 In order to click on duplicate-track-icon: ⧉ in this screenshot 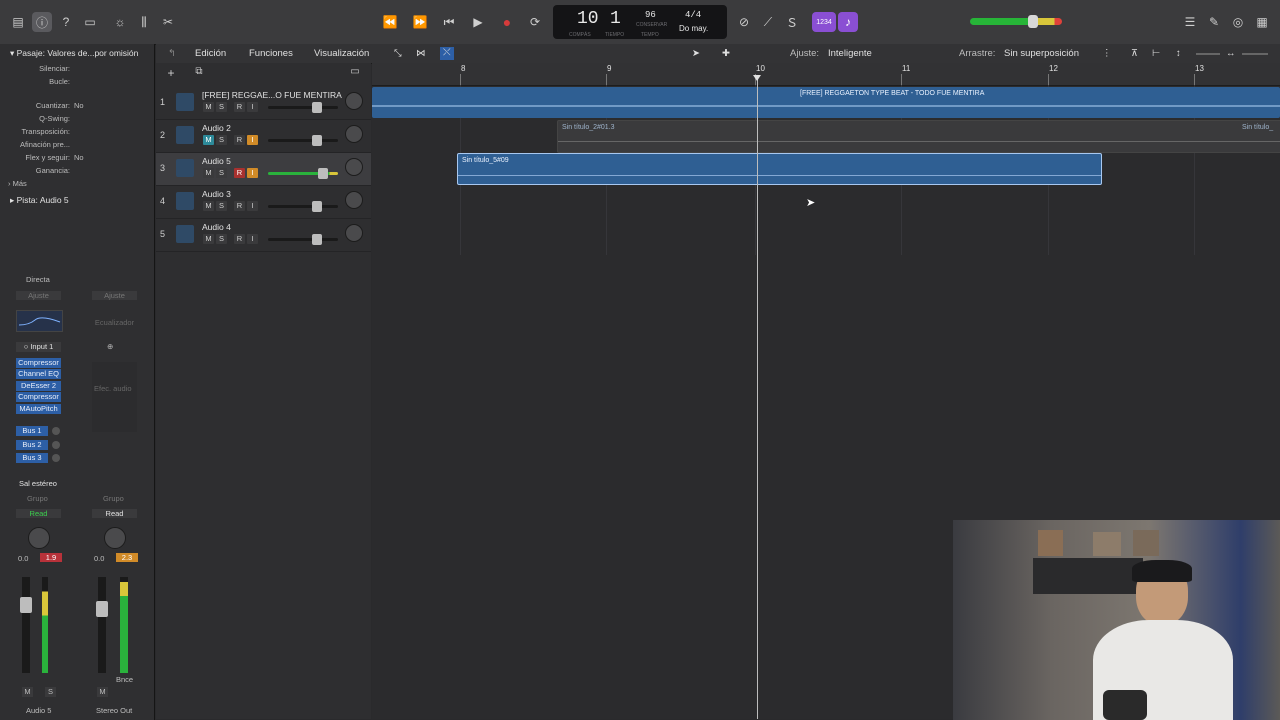, I will do `click(199, 73)`.